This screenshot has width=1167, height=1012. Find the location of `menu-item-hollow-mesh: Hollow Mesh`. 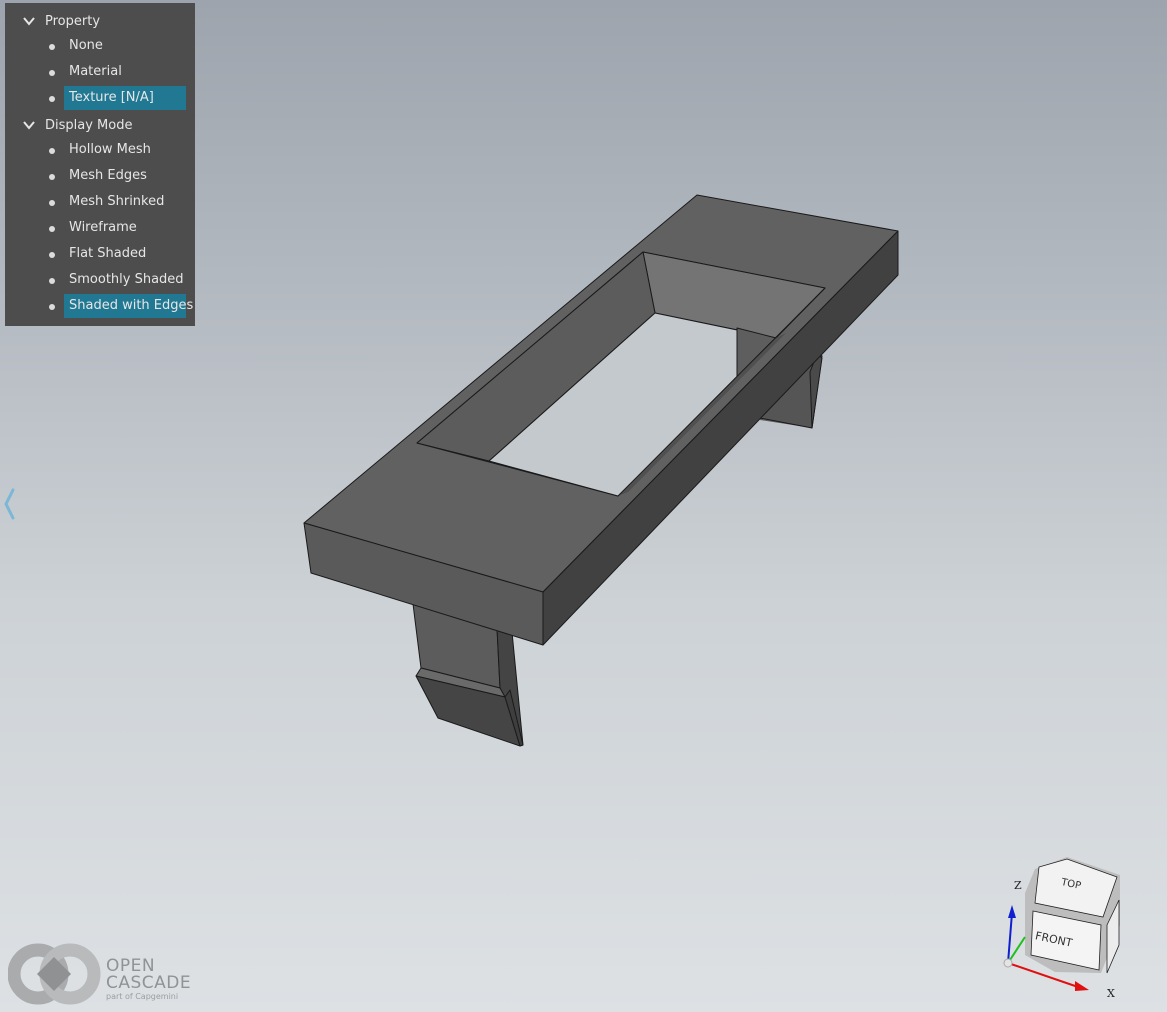

menu-item-hollow-mesh: Hollow Mesh is located at coordinates (100, 151).